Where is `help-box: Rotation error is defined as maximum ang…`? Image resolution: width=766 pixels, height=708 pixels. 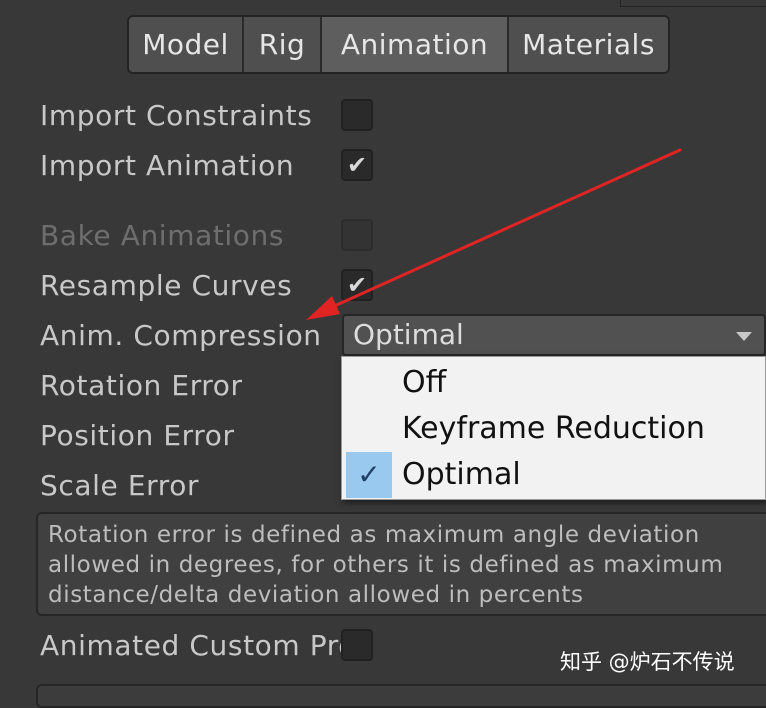
help-box: Rotation error is defined as maximum ang… is located at coordinates (401, 564).